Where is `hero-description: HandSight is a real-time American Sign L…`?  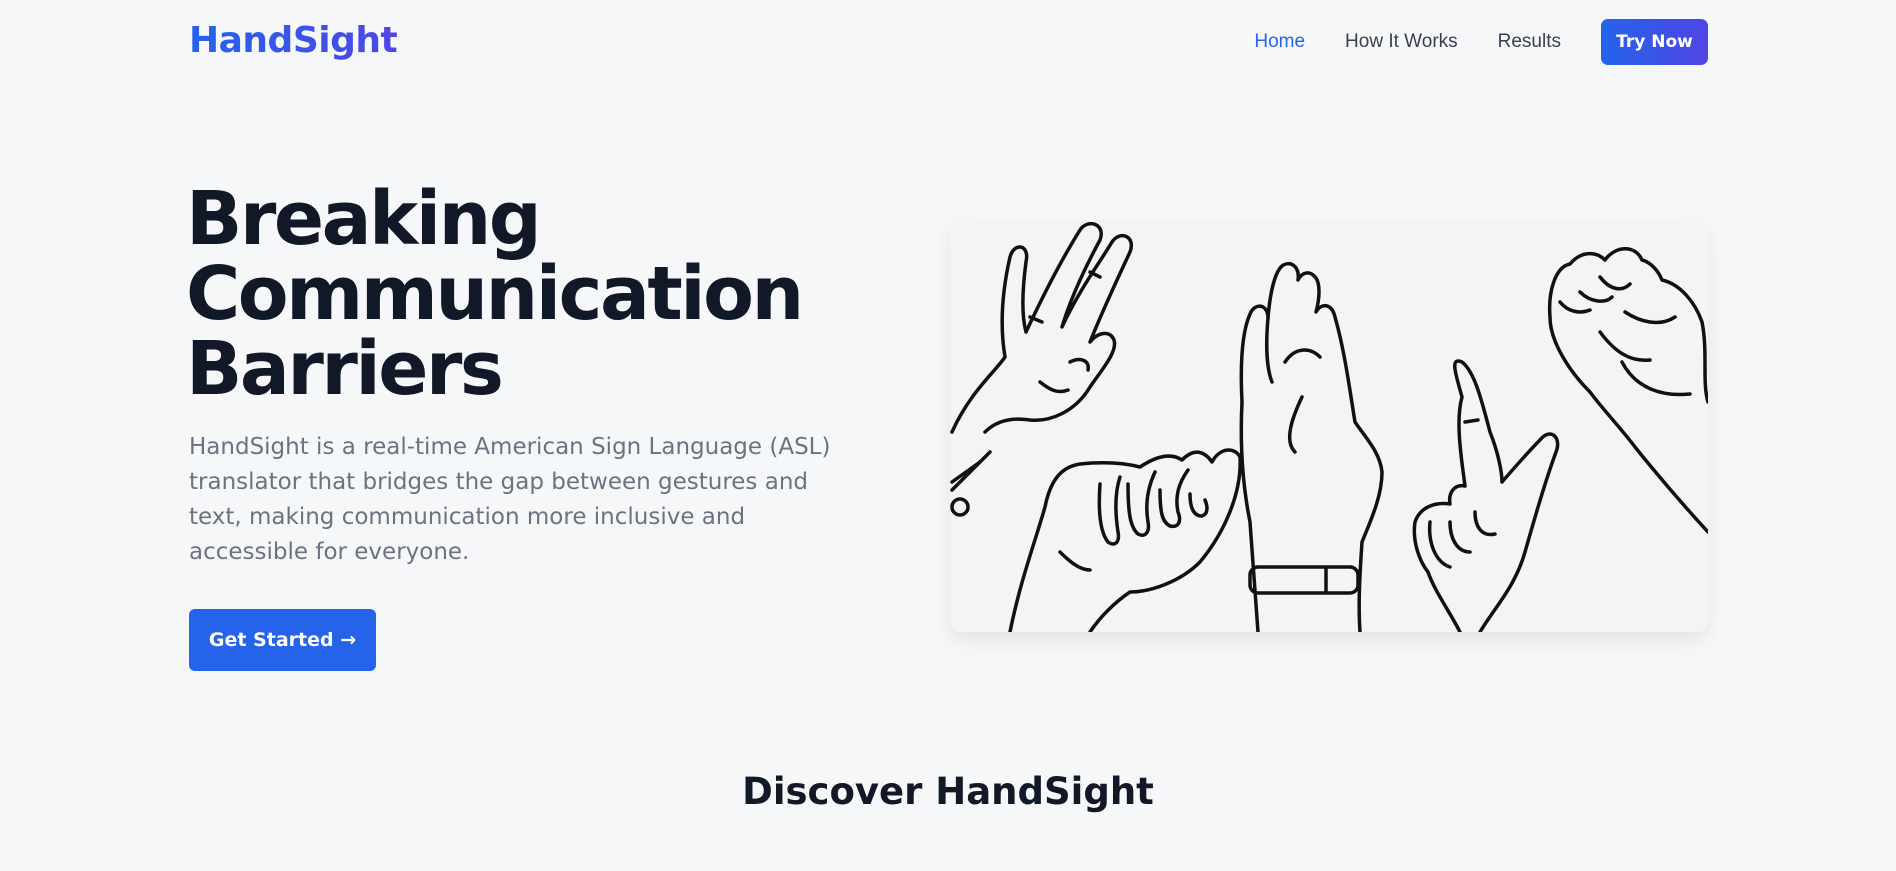 hero-description: HandSight is a real-time American Sign L… is located at coordinates (510, 499).